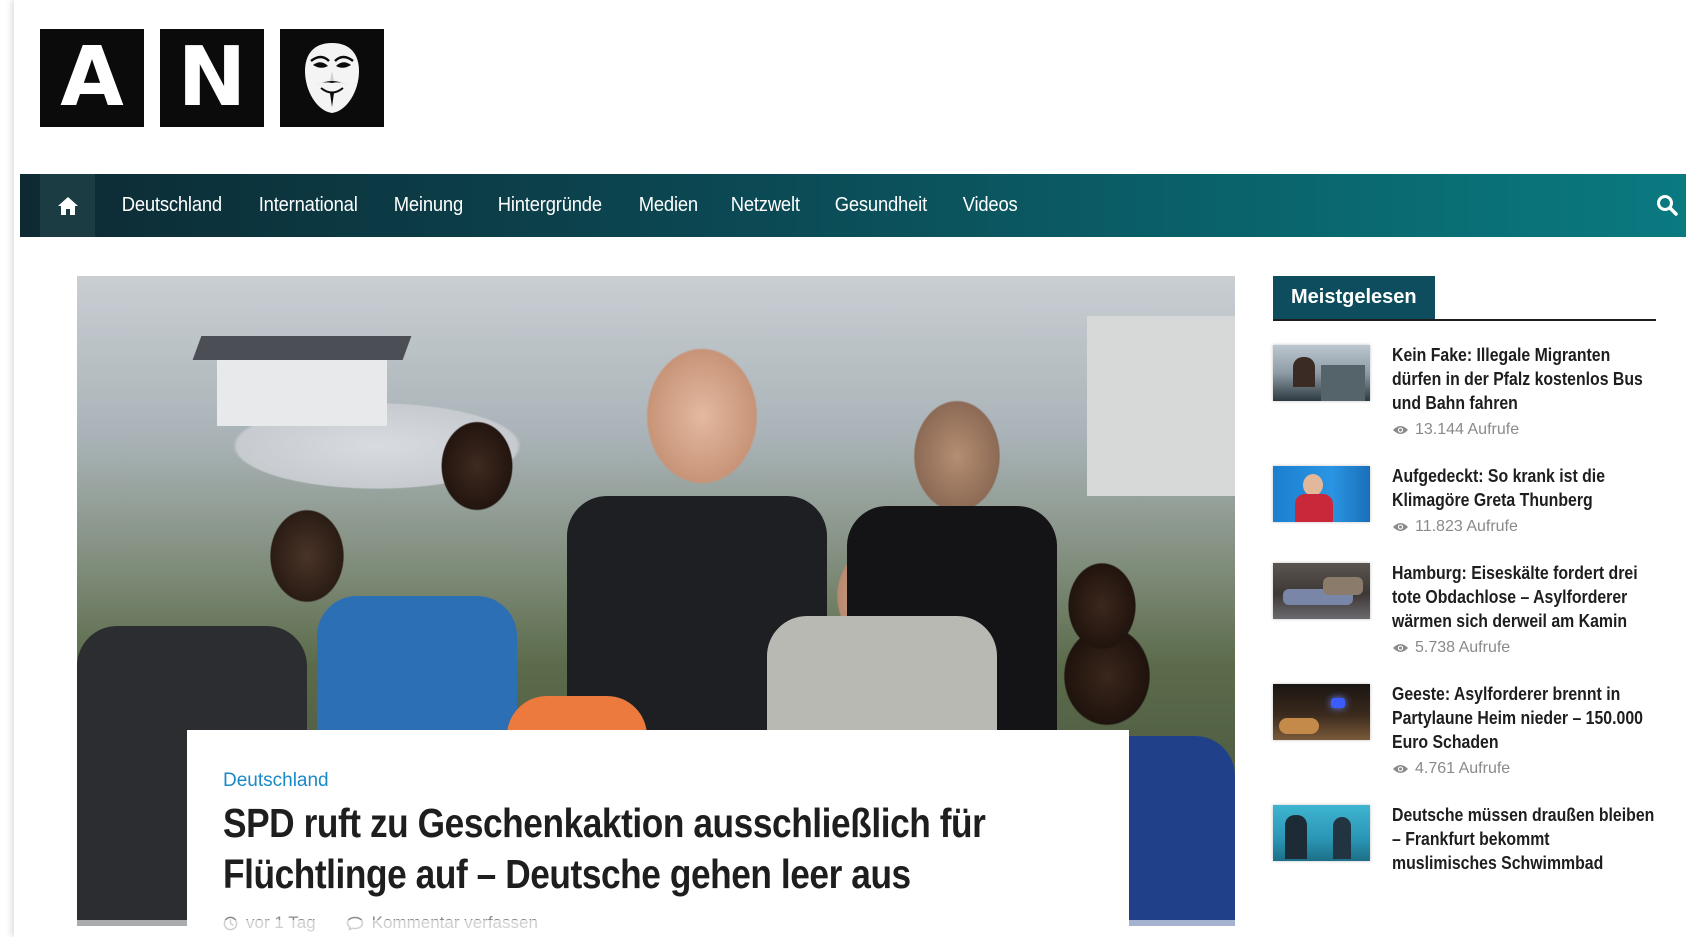 This screenshot has height=937, width=1686. What do you see at coordinates (302, 348) in the screenshot?
I see `background-roof` at bounding box center [302, 348].